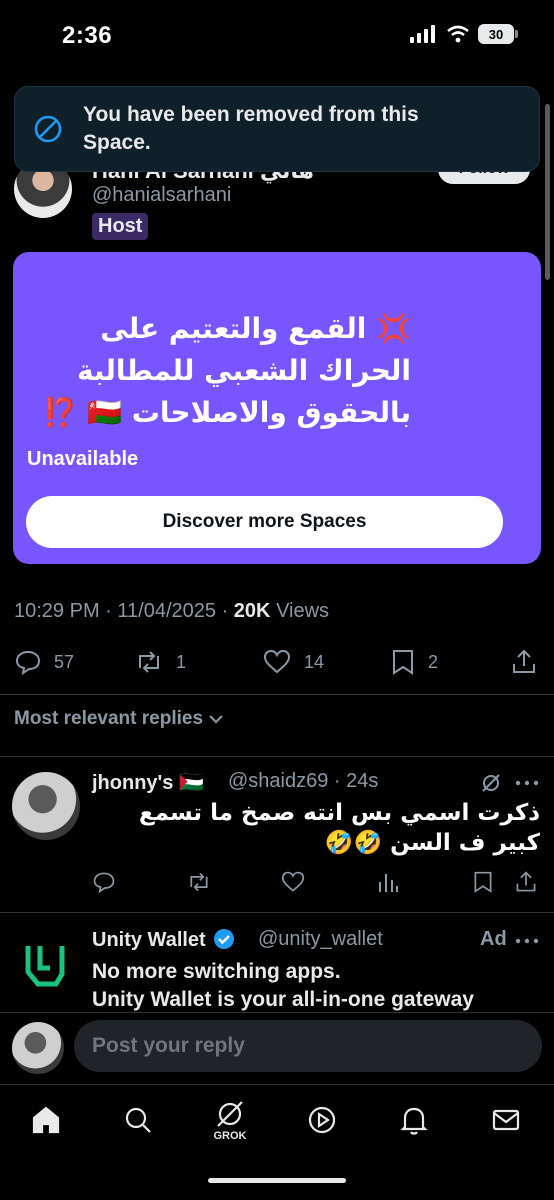 The image size is (554, 1200). What do you see at coordinates (161, 195) in the screenshot?
I see `host-handle: @hanialsarhani` at bounding box center [161, 195].